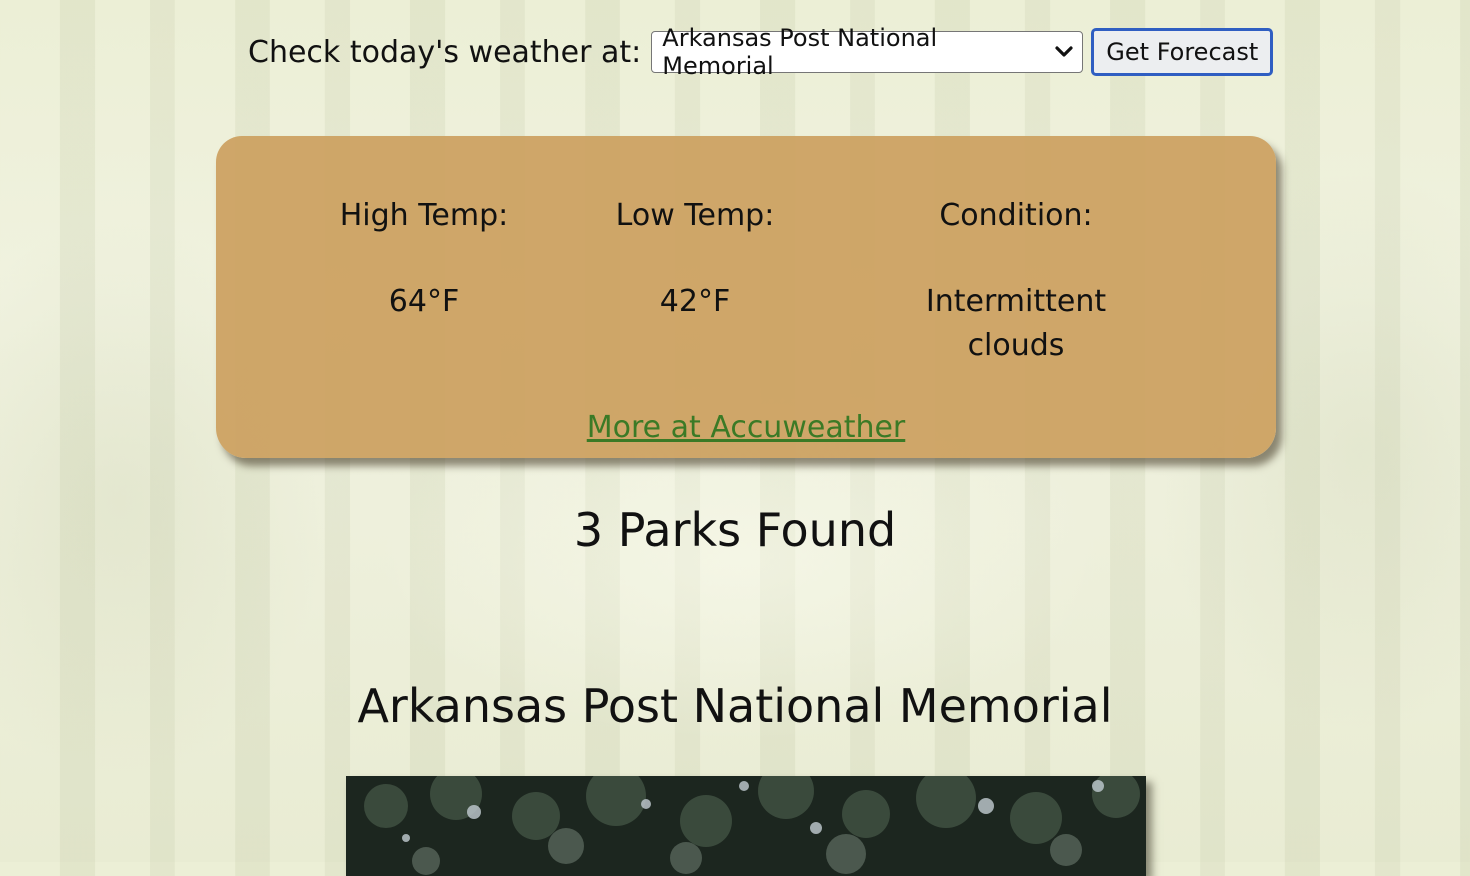 This screenshot has width=1470, height=876. Describe the element at coordinates (1016, 345) in the screenshot. I see `condition-value-line2: clouds` at that location.